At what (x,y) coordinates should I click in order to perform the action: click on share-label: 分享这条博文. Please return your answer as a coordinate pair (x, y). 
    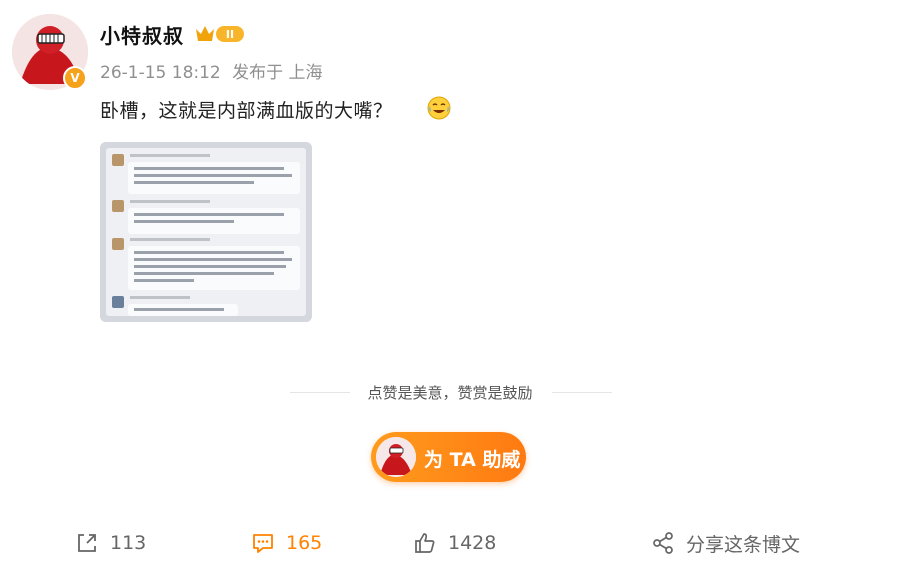
    Looking at the image, I should click on (743, 544).